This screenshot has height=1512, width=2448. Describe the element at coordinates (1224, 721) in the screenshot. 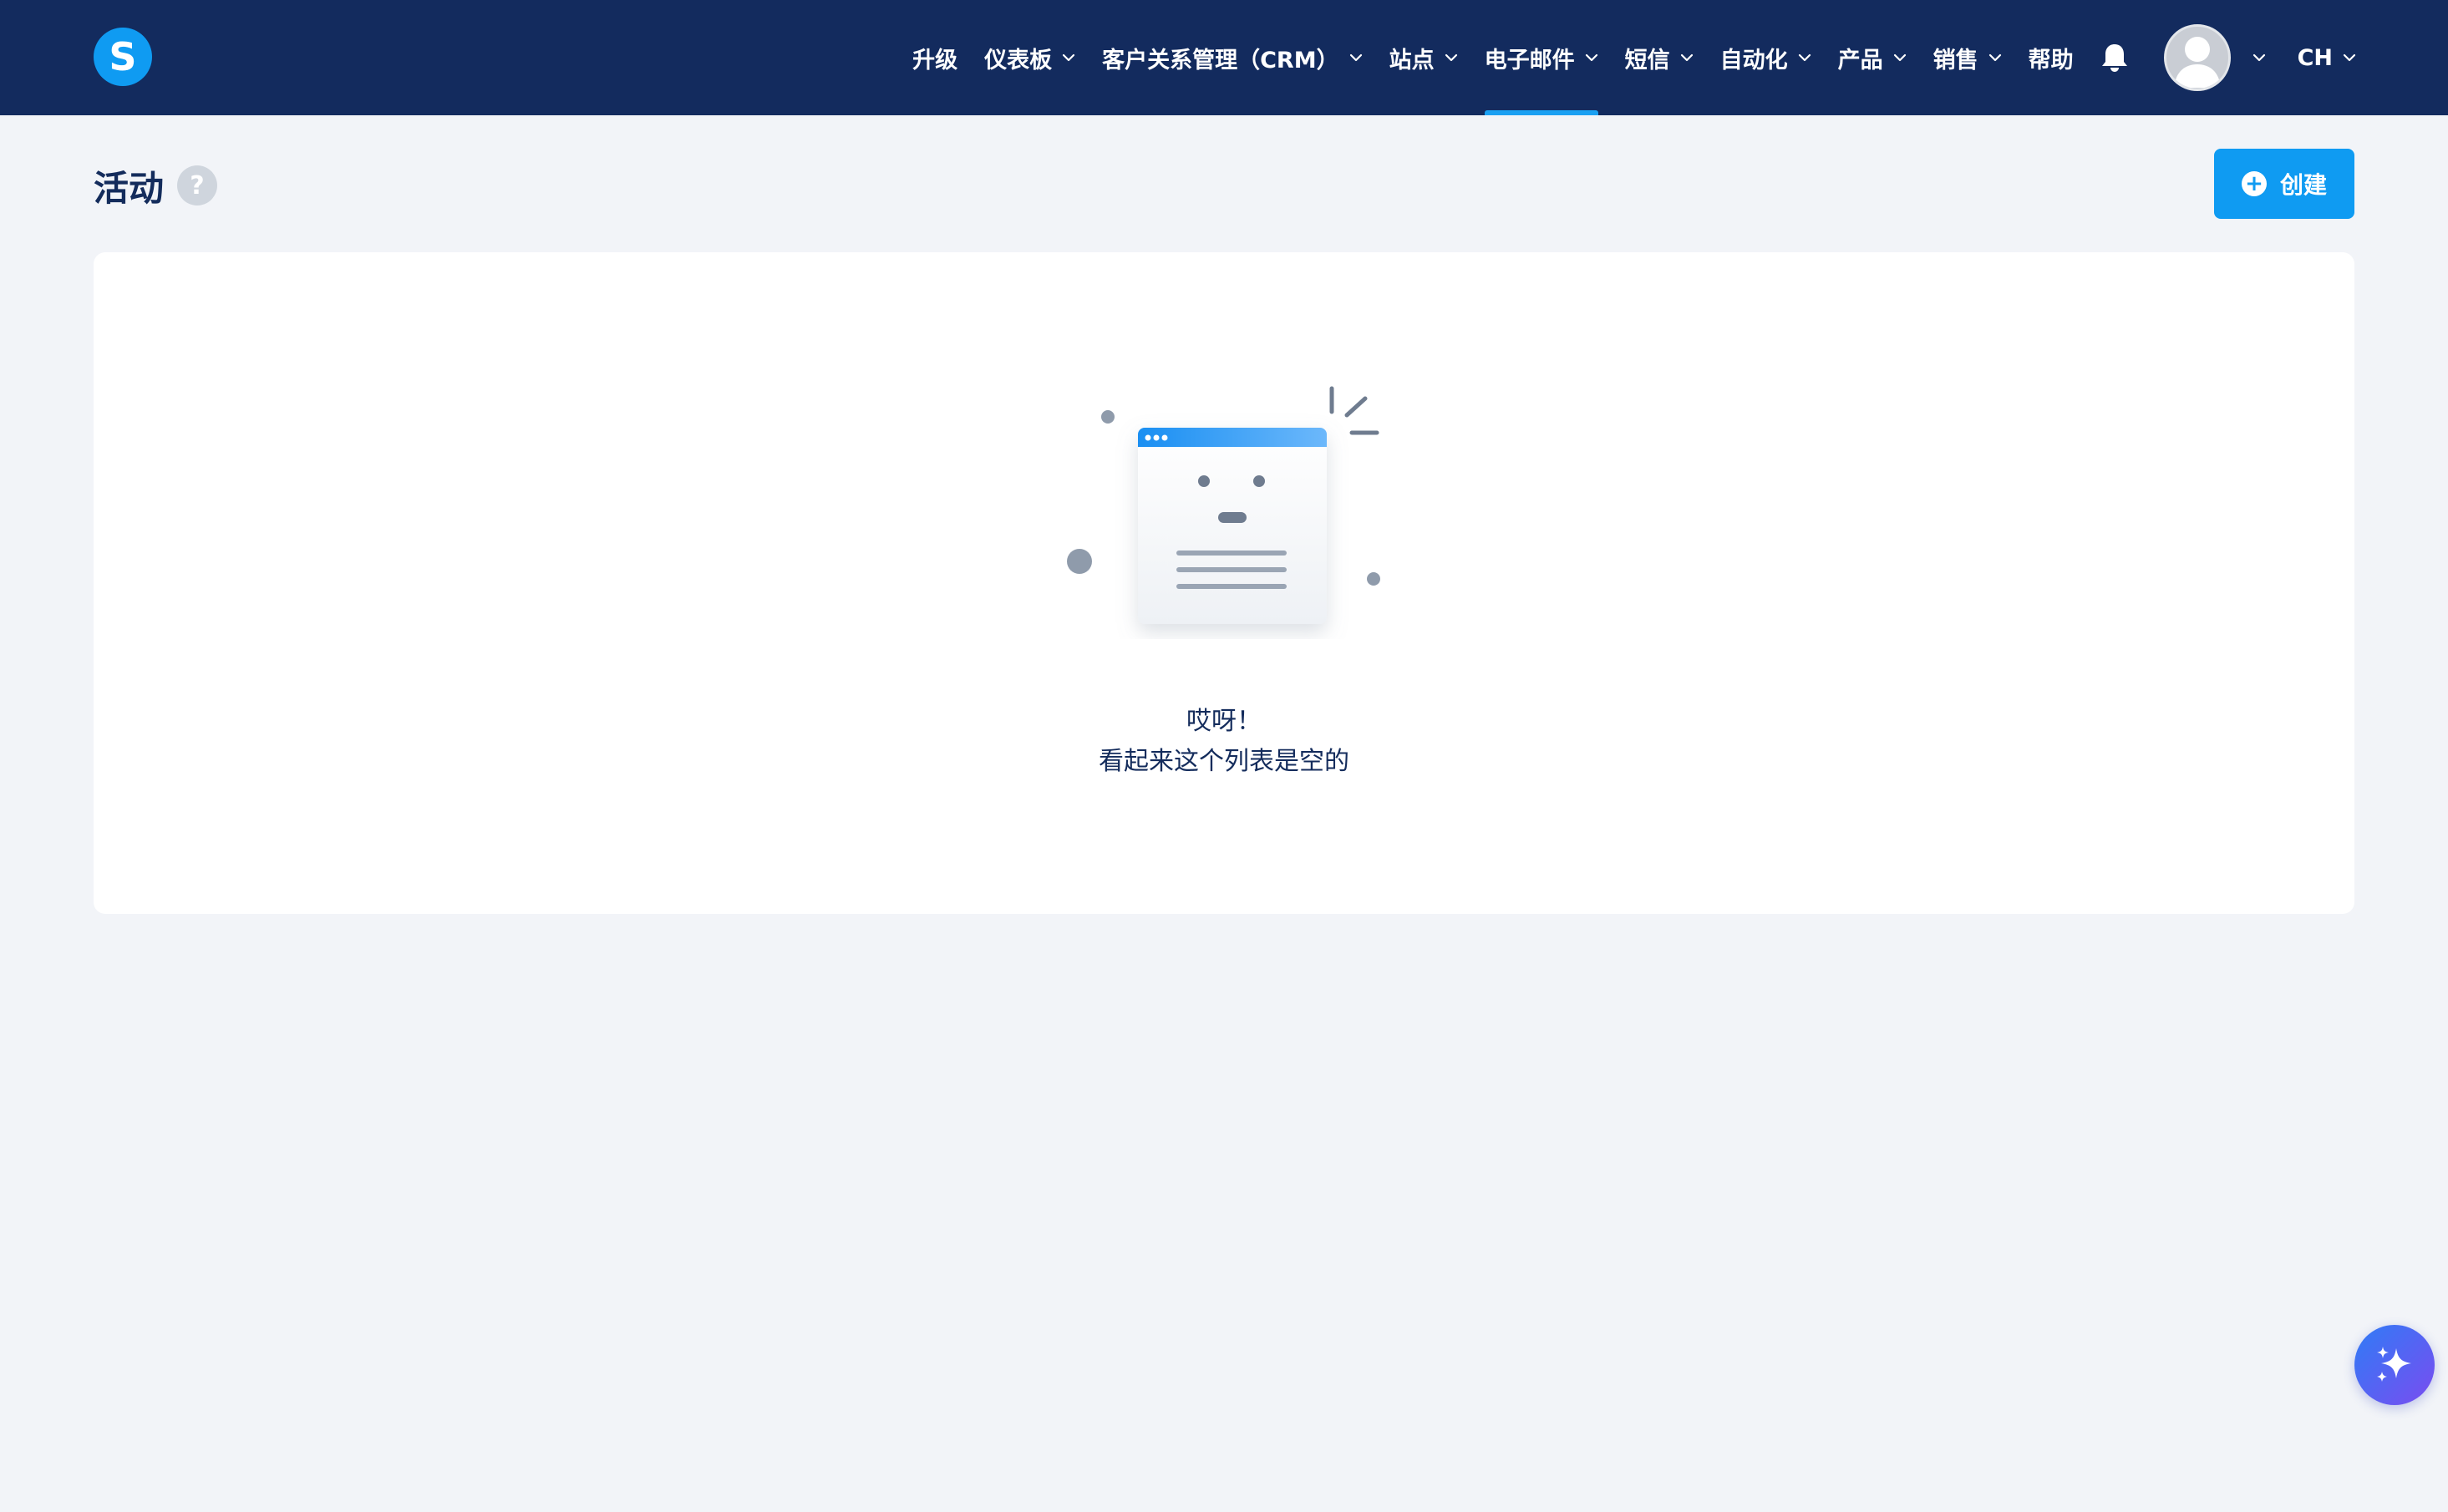

I see `empty-state-title: 哎呀！` at that location.